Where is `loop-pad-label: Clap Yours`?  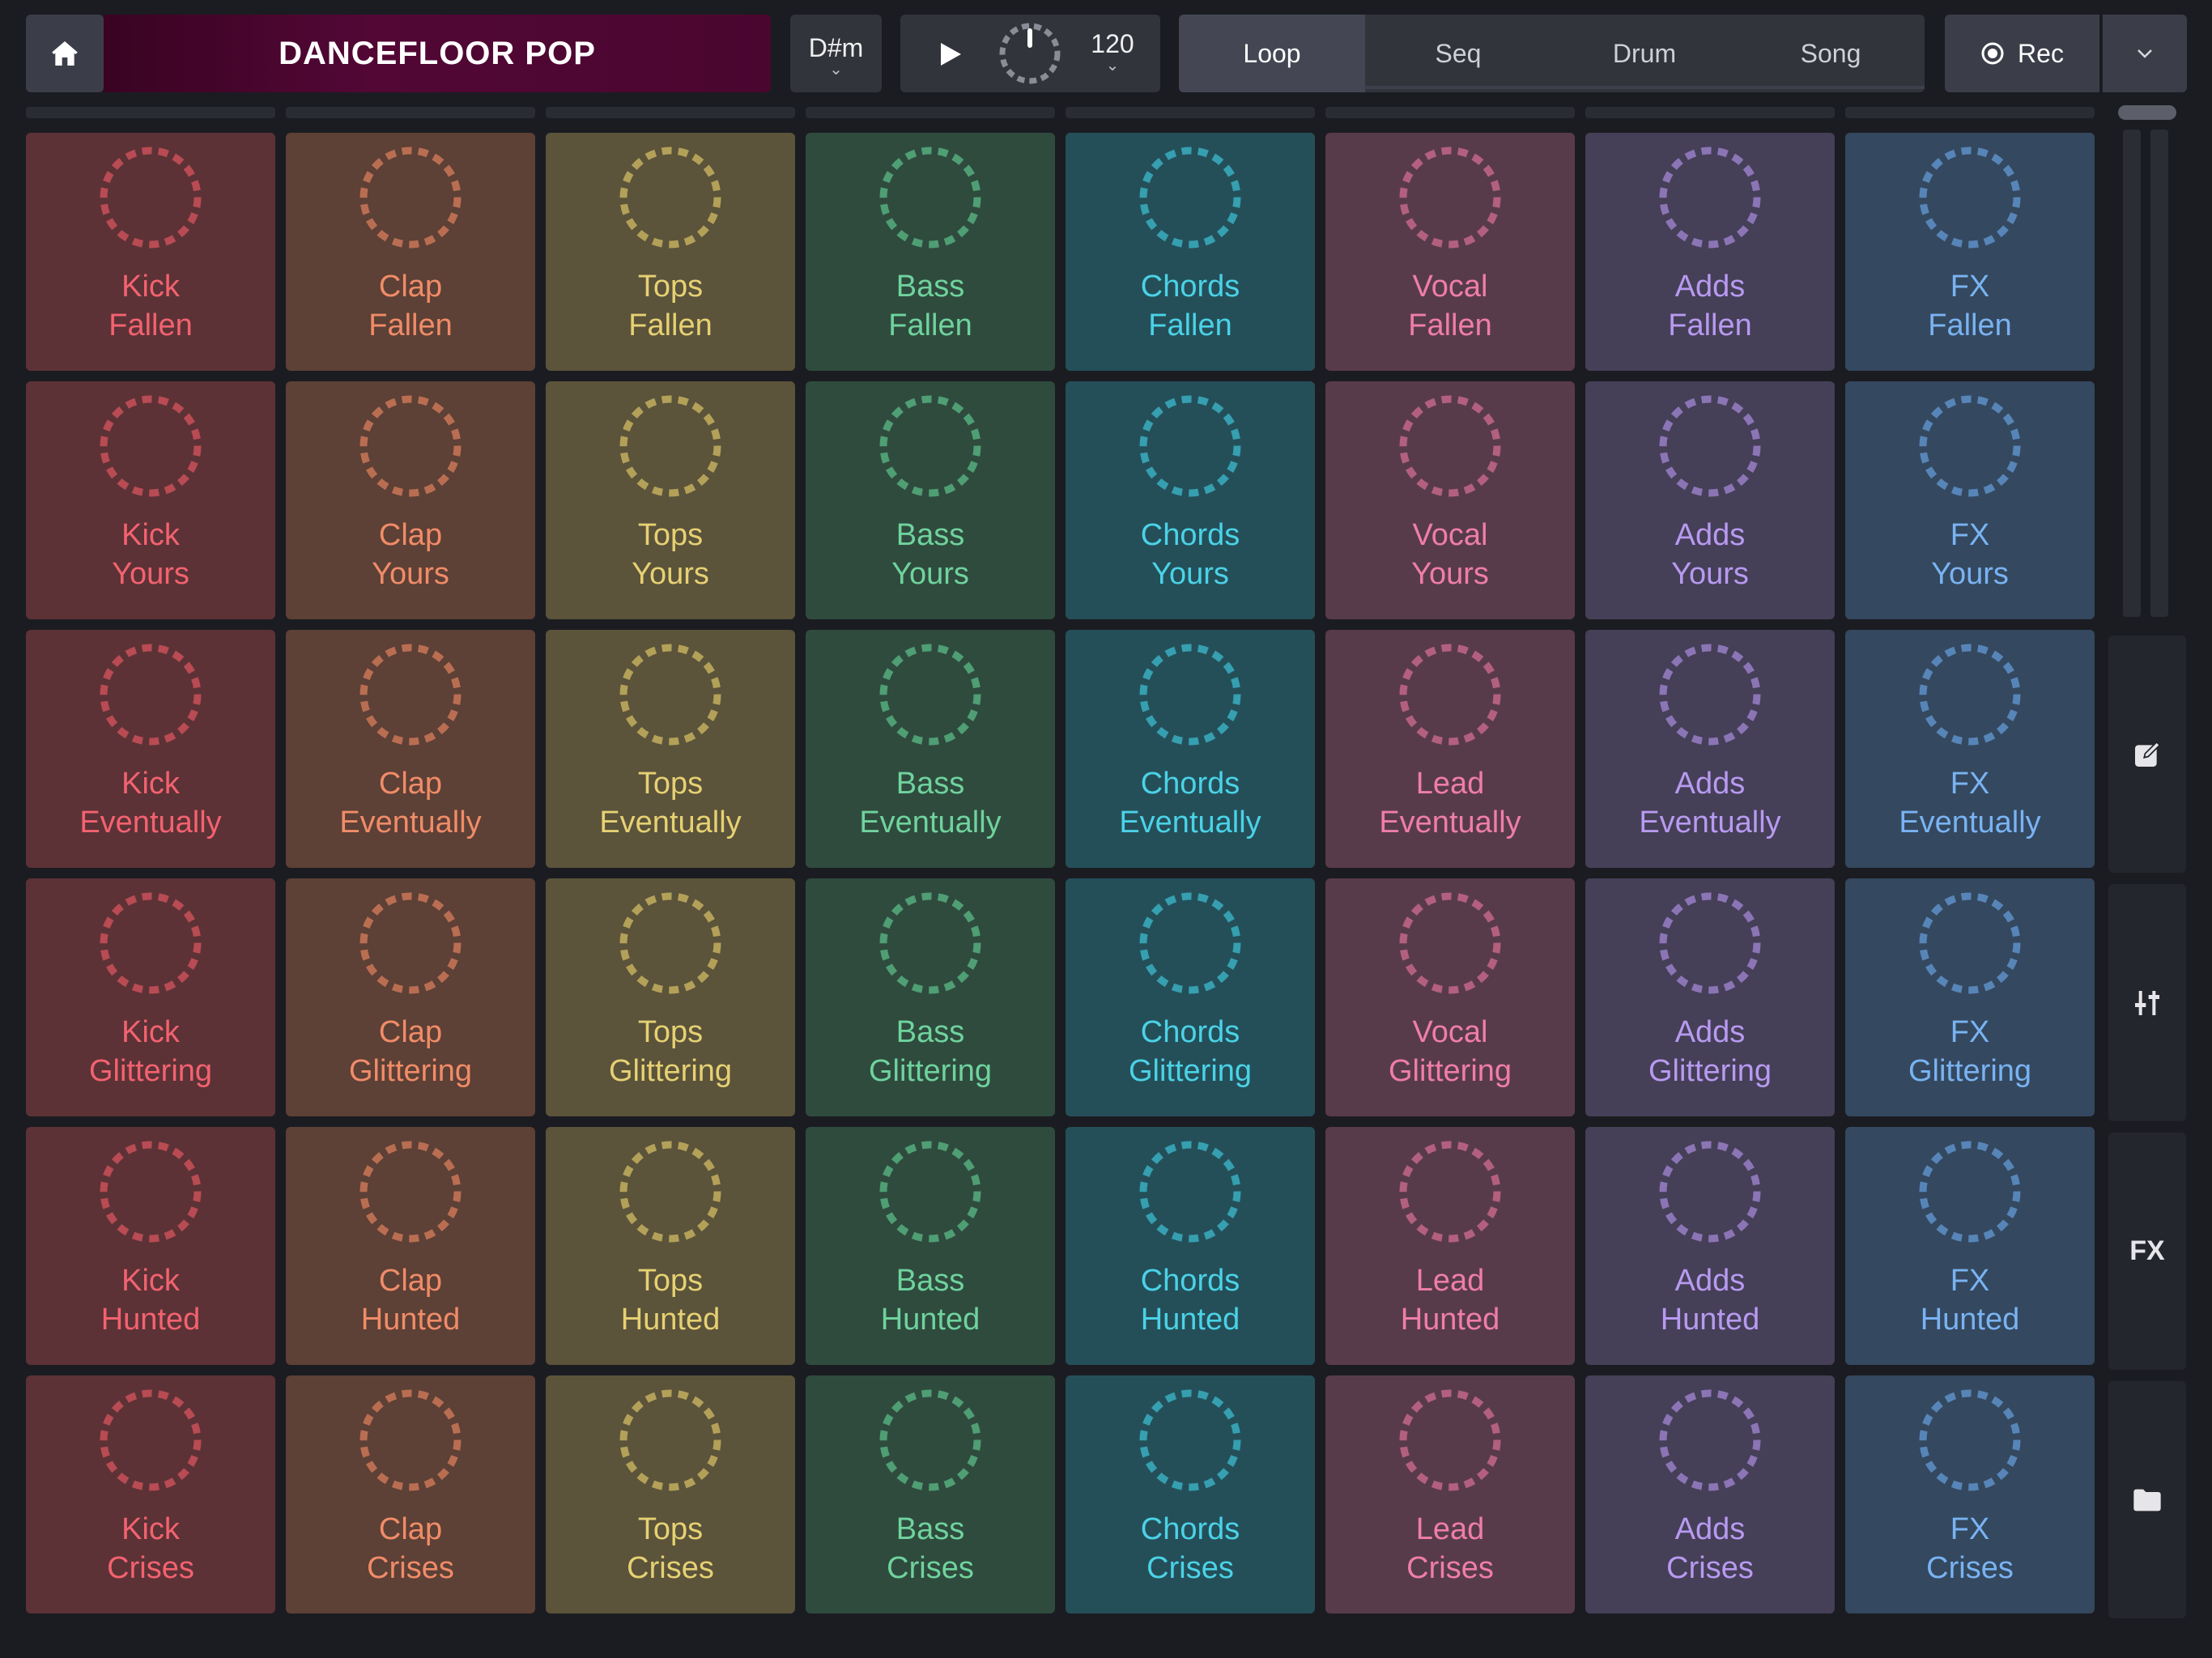 loop-pad-label: Clap Yours is located at coordinates (410, 554).